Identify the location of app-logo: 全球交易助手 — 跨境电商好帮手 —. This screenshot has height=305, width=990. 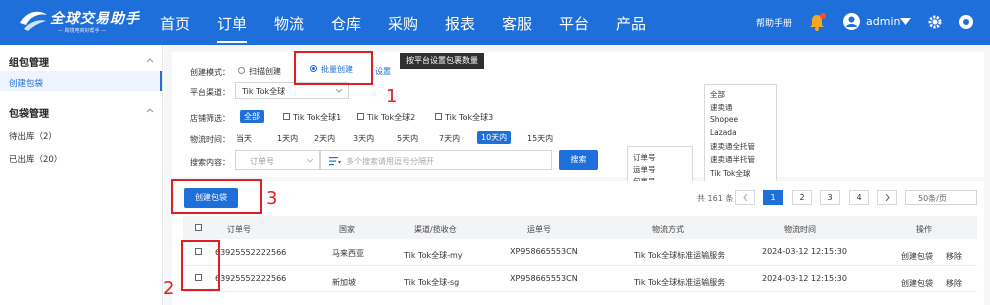
(80, 22).